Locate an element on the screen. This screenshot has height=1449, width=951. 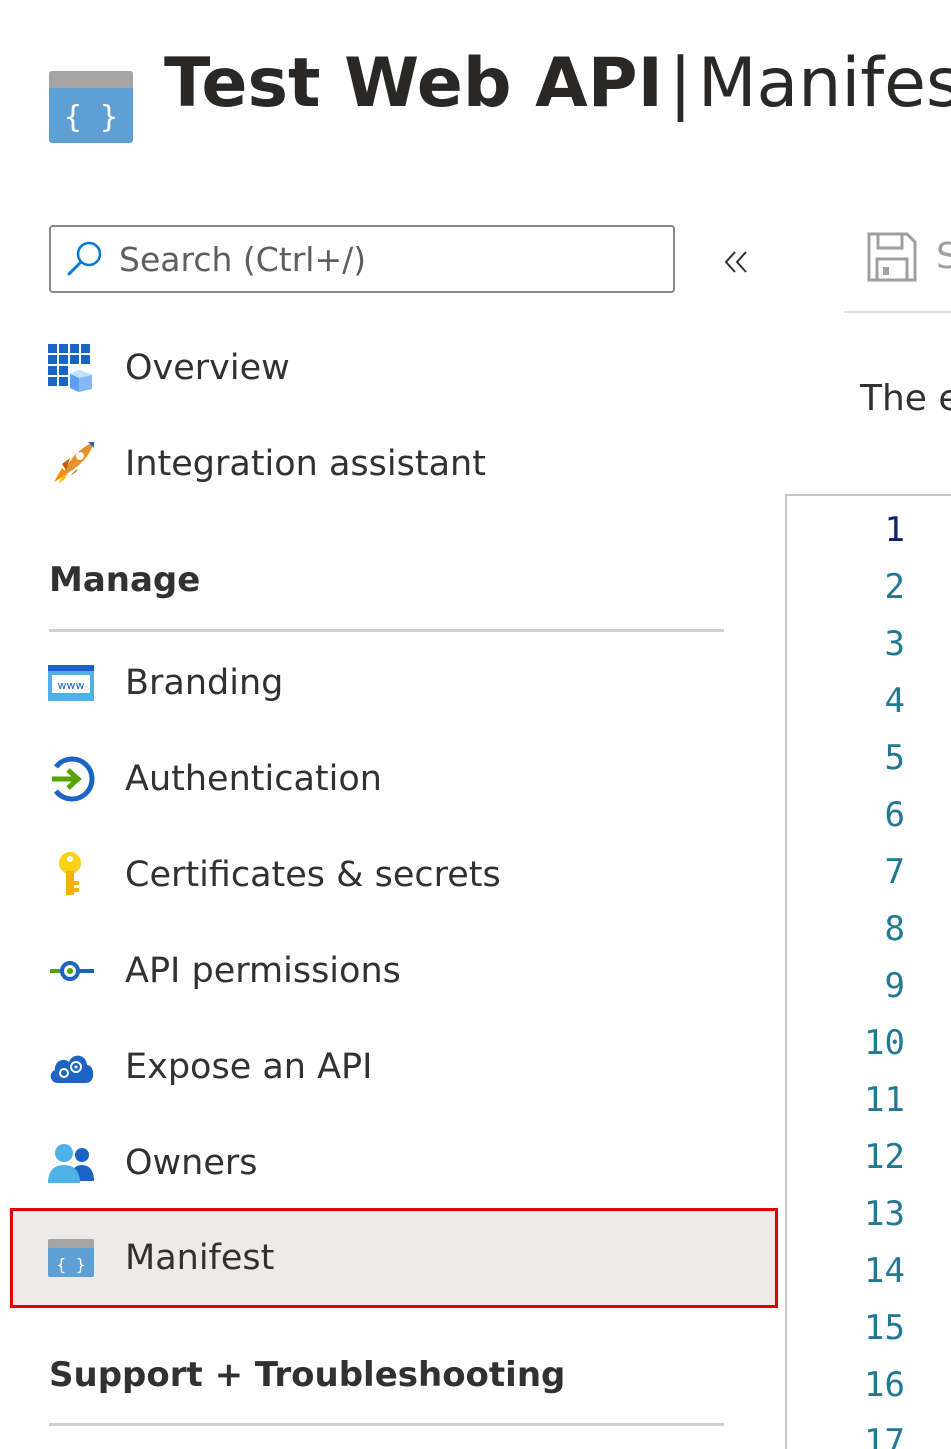
double-chevron-left-icon is located at coordinates (735, 262).